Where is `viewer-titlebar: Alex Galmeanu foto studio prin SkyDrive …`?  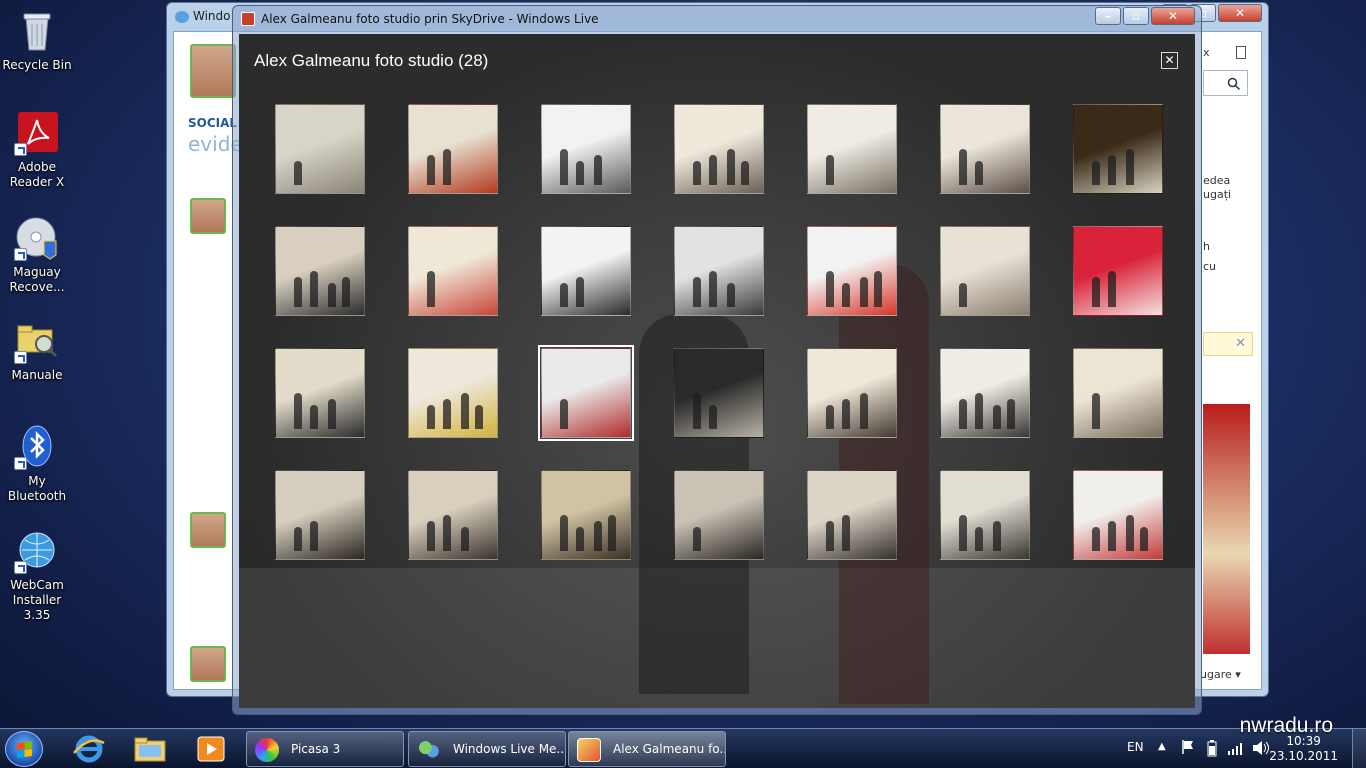 viewer-titlebar: Alex Galmeanu foto studio prin SkyDrive … is located at coordinates (717, 19).